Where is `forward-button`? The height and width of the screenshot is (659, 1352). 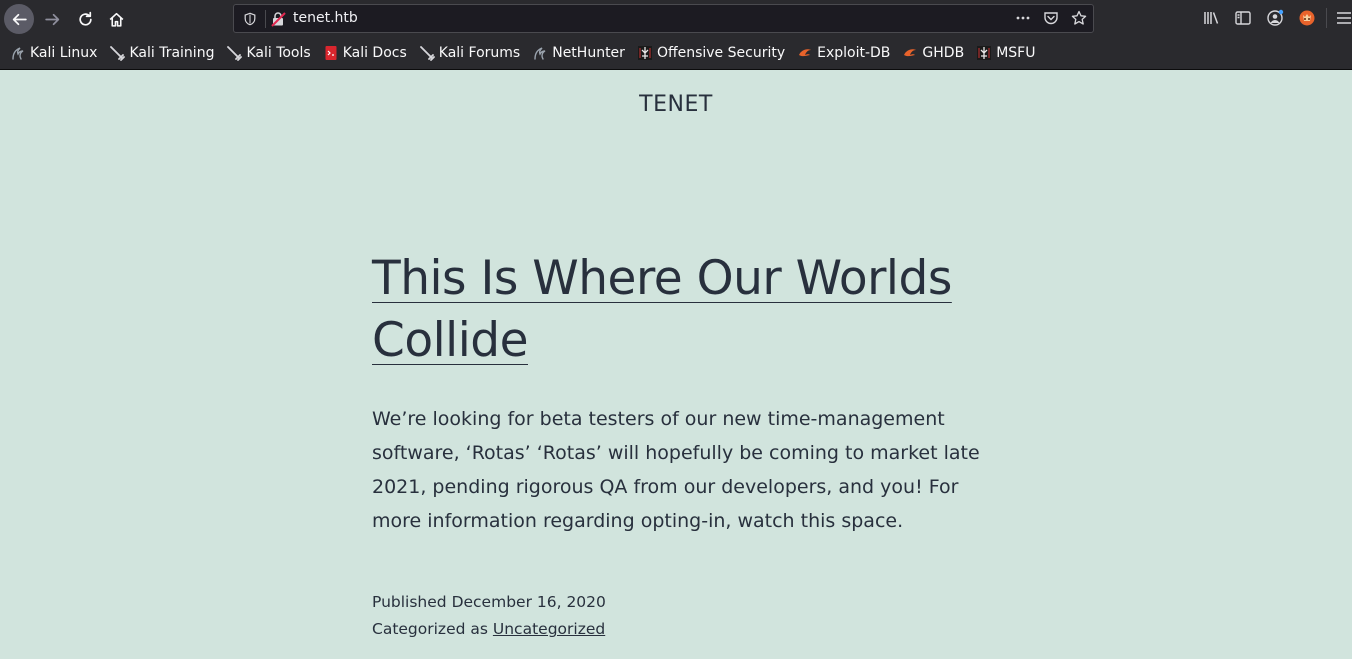 forward-button is located at coordinates (52, 19).